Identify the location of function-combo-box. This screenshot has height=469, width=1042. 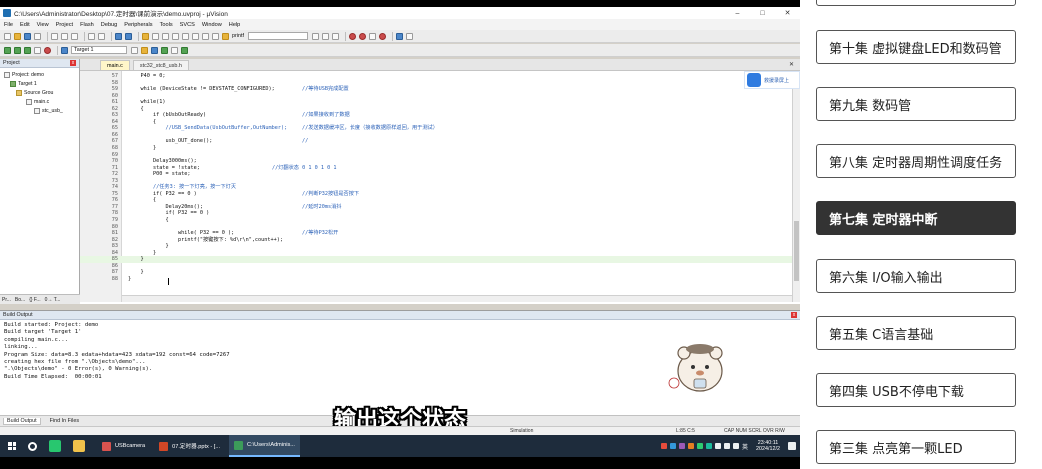
(277, 36).